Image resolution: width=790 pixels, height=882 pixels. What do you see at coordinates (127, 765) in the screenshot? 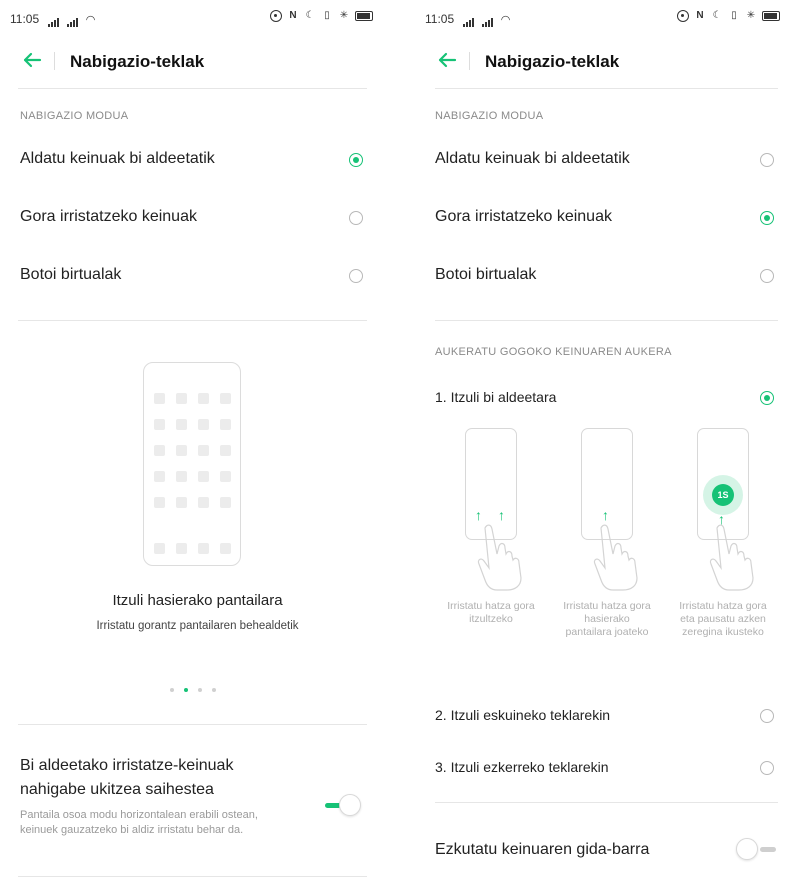
I see `switch-label-line1: Bi aldeetako irristatze-keinuak` at bounding box center [127, 765].